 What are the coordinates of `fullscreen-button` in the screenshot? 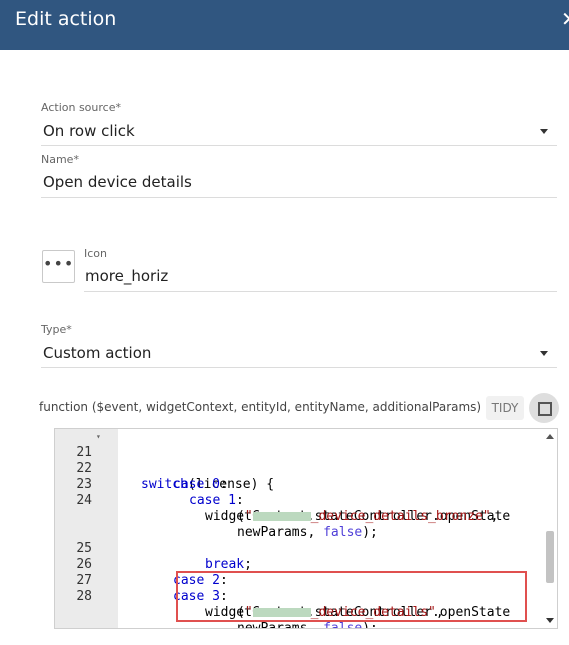 It's located at (544, 408).